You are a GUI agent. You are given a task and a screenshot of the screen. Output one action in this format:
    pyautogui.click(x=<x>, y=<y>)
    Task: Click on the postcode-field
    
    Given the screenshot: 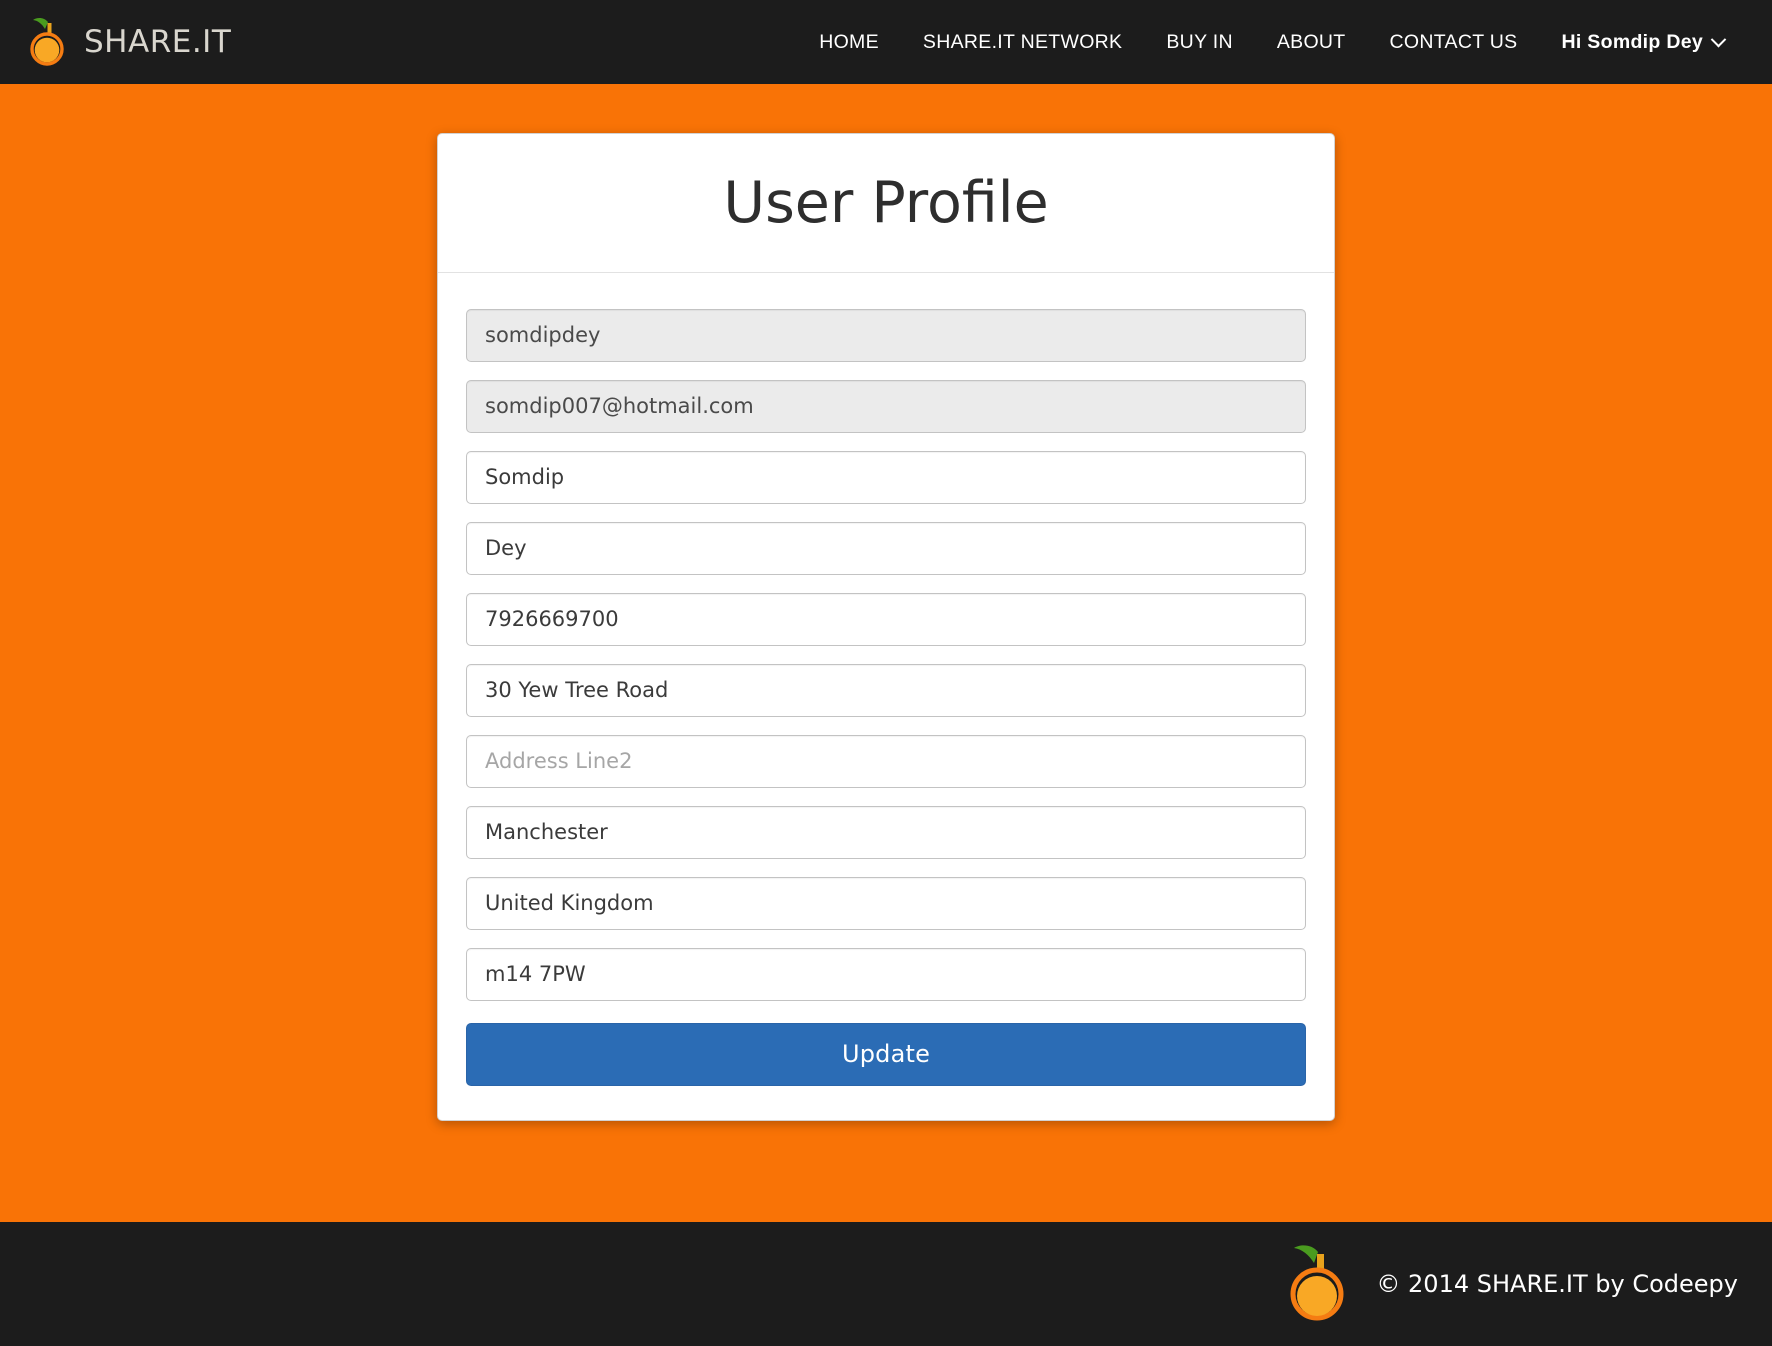 What is the action you would take?
    pyautogui.click(x=886, y=974)
    